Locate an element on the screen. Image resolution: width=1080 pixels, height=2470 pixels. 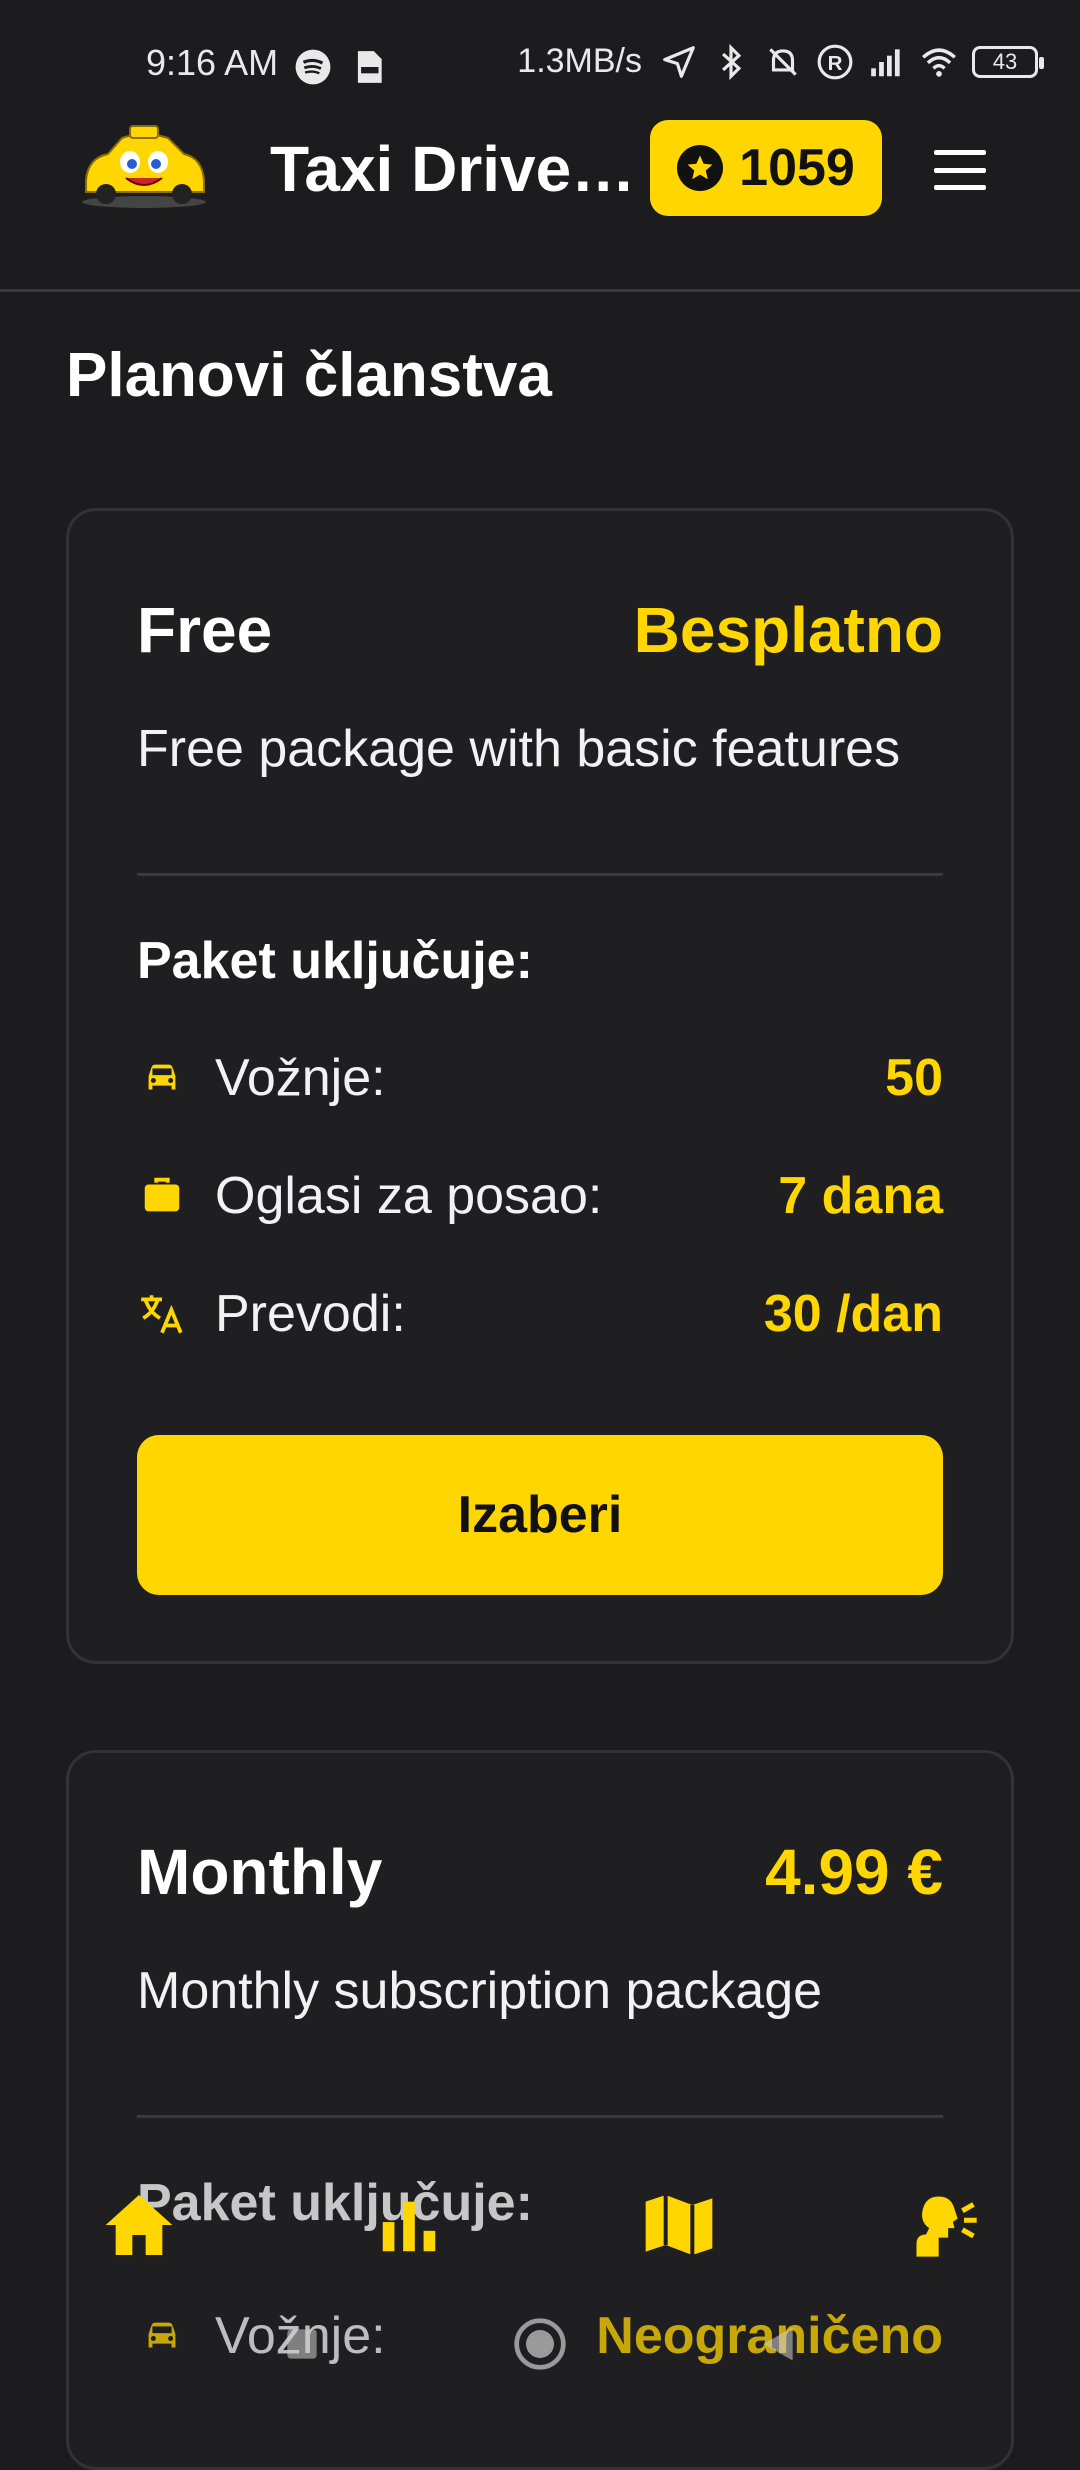
briefcase-icon is located at coordinates (162, 1196).